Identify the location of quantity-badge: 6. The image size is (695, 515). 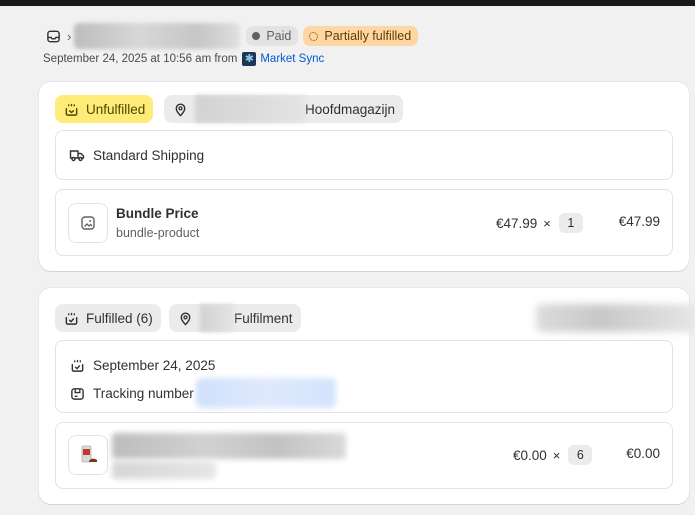
(580, 455).